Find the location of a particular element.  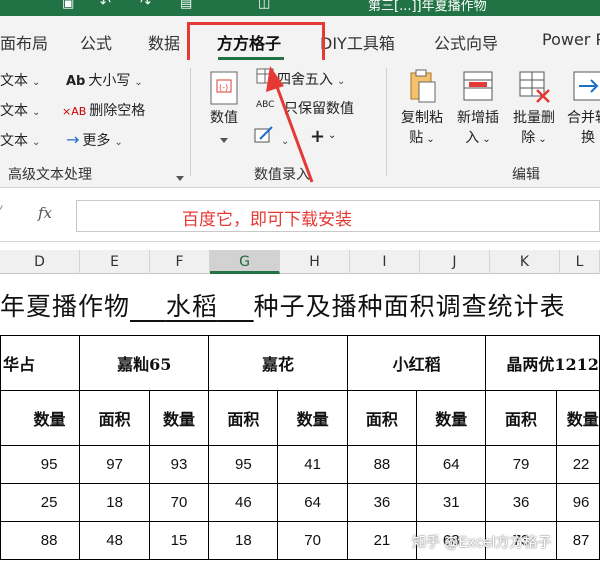

edit-icon is located at coordinates (264, 137).